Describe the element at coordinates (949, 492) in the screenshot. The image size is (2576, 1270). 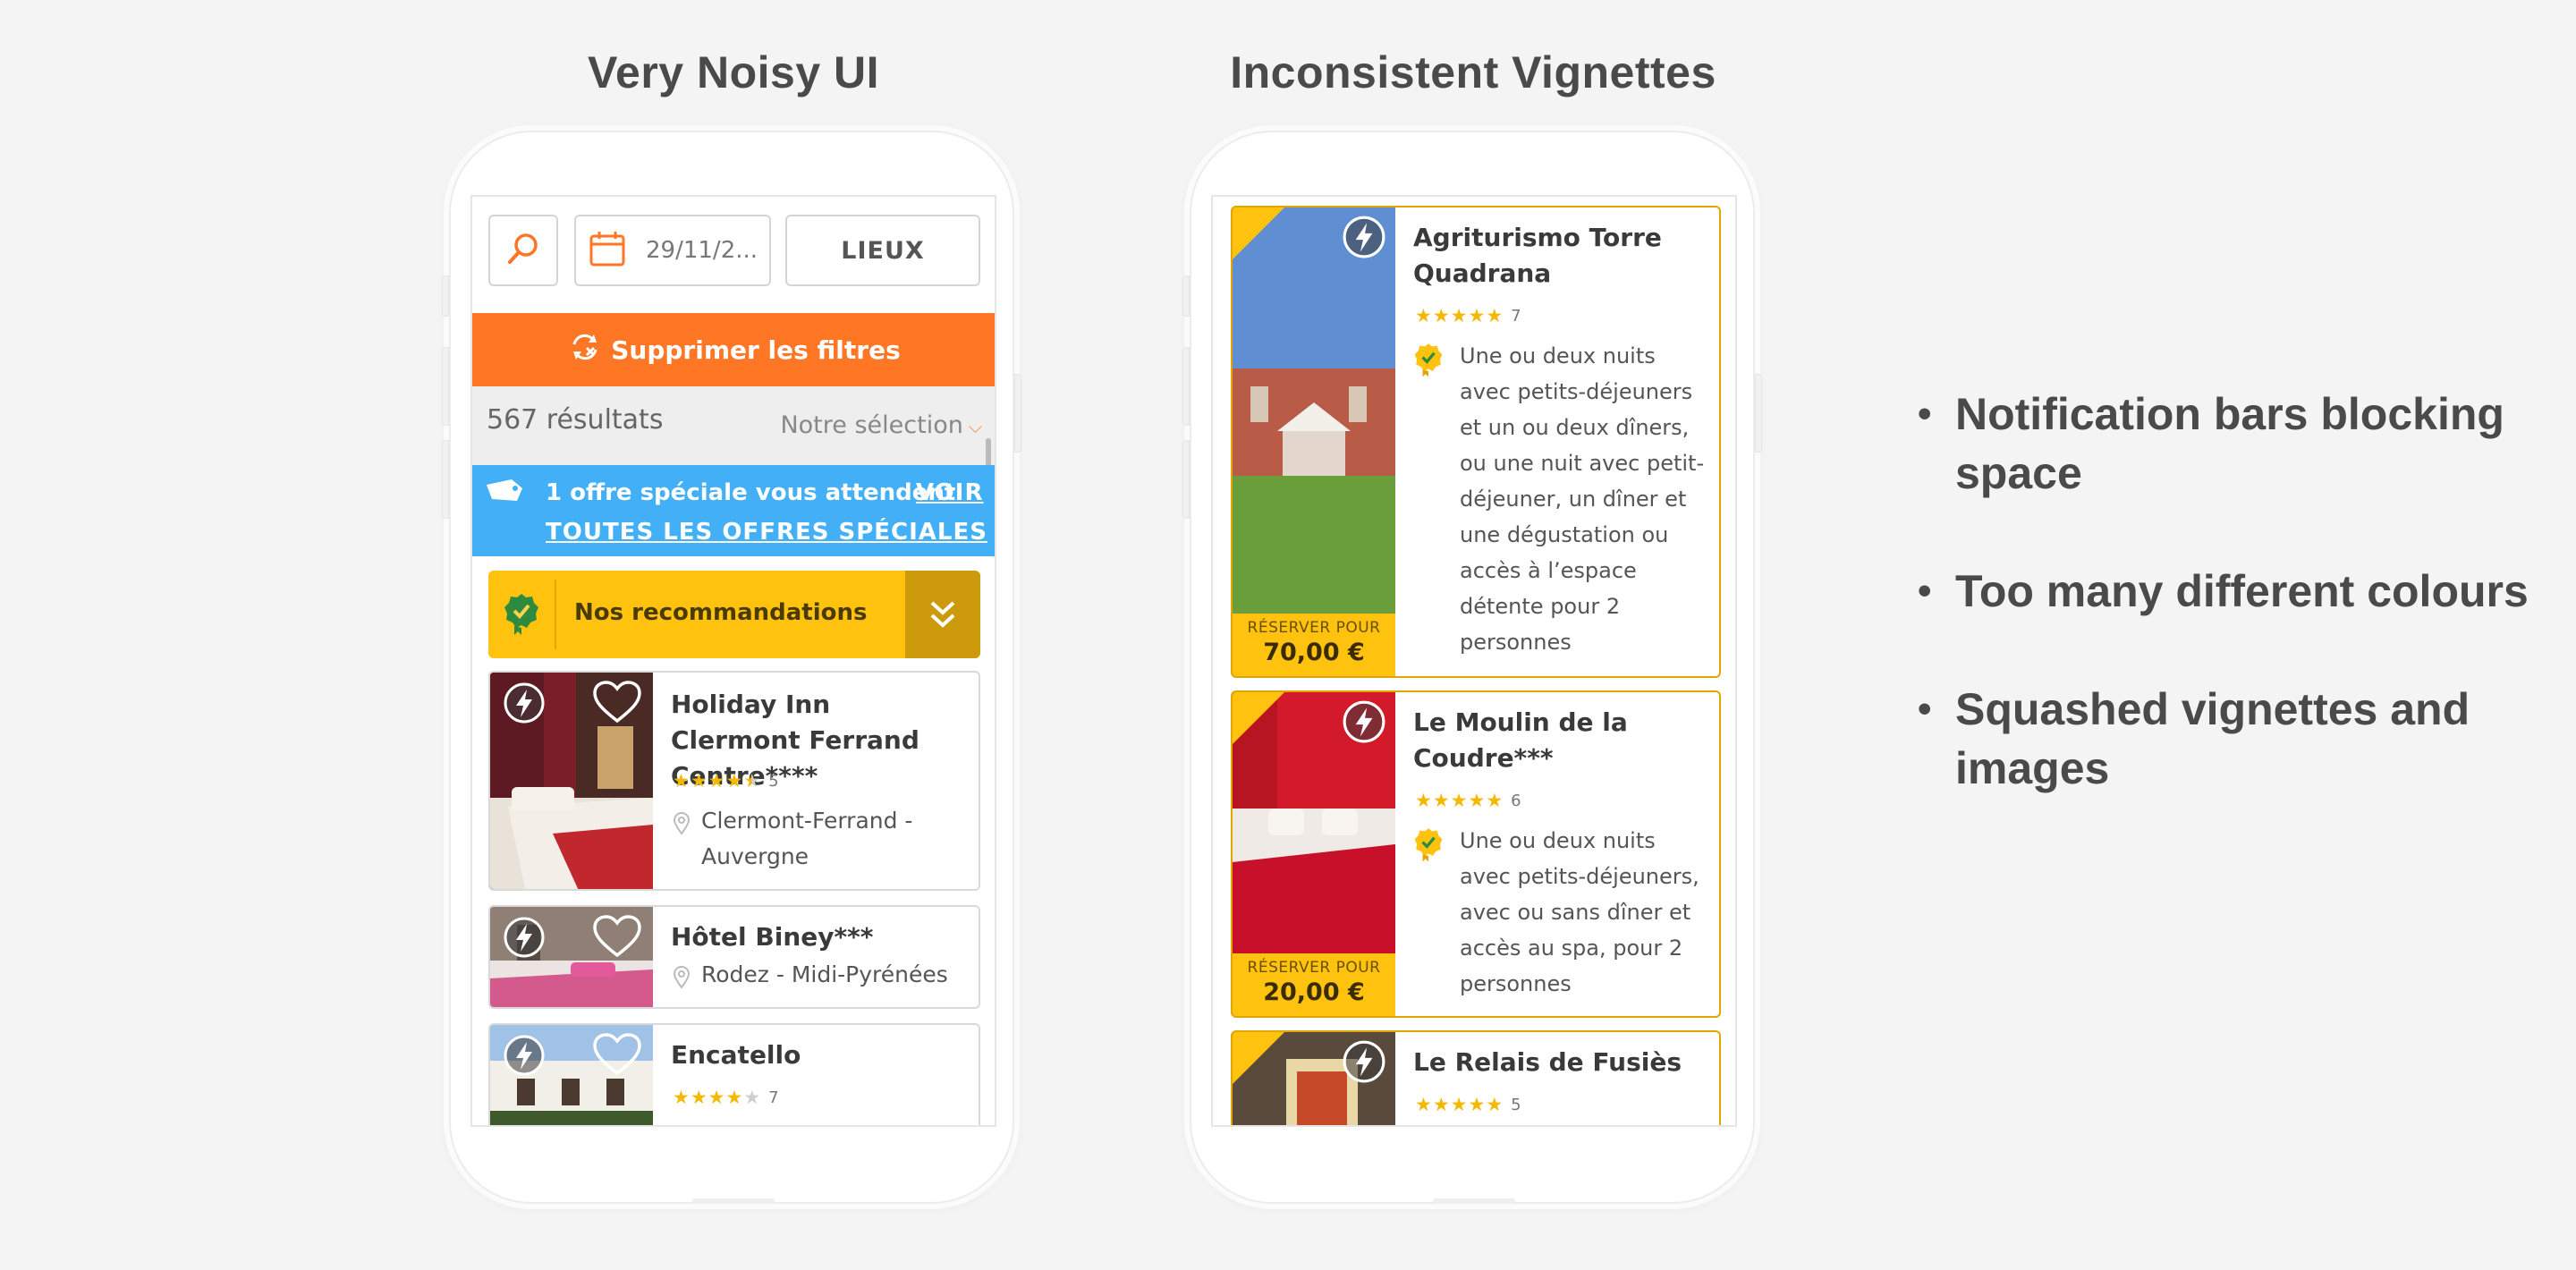
I see `special-offer-link: VOIR` at that location.